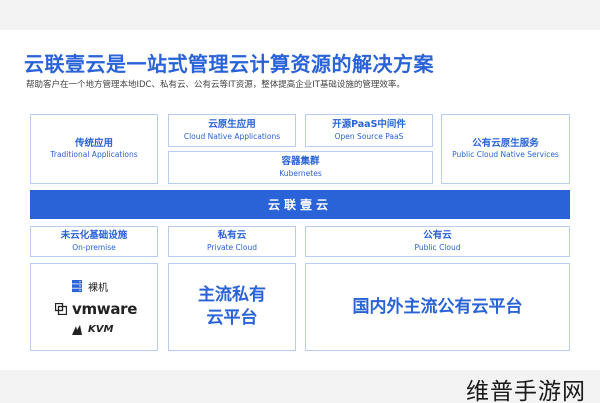  What do you see at coordinates (505, 155) in the screenshot?
I see `public-native-services-en: Public Cloud Native Services` at bounding box center [505, 155].